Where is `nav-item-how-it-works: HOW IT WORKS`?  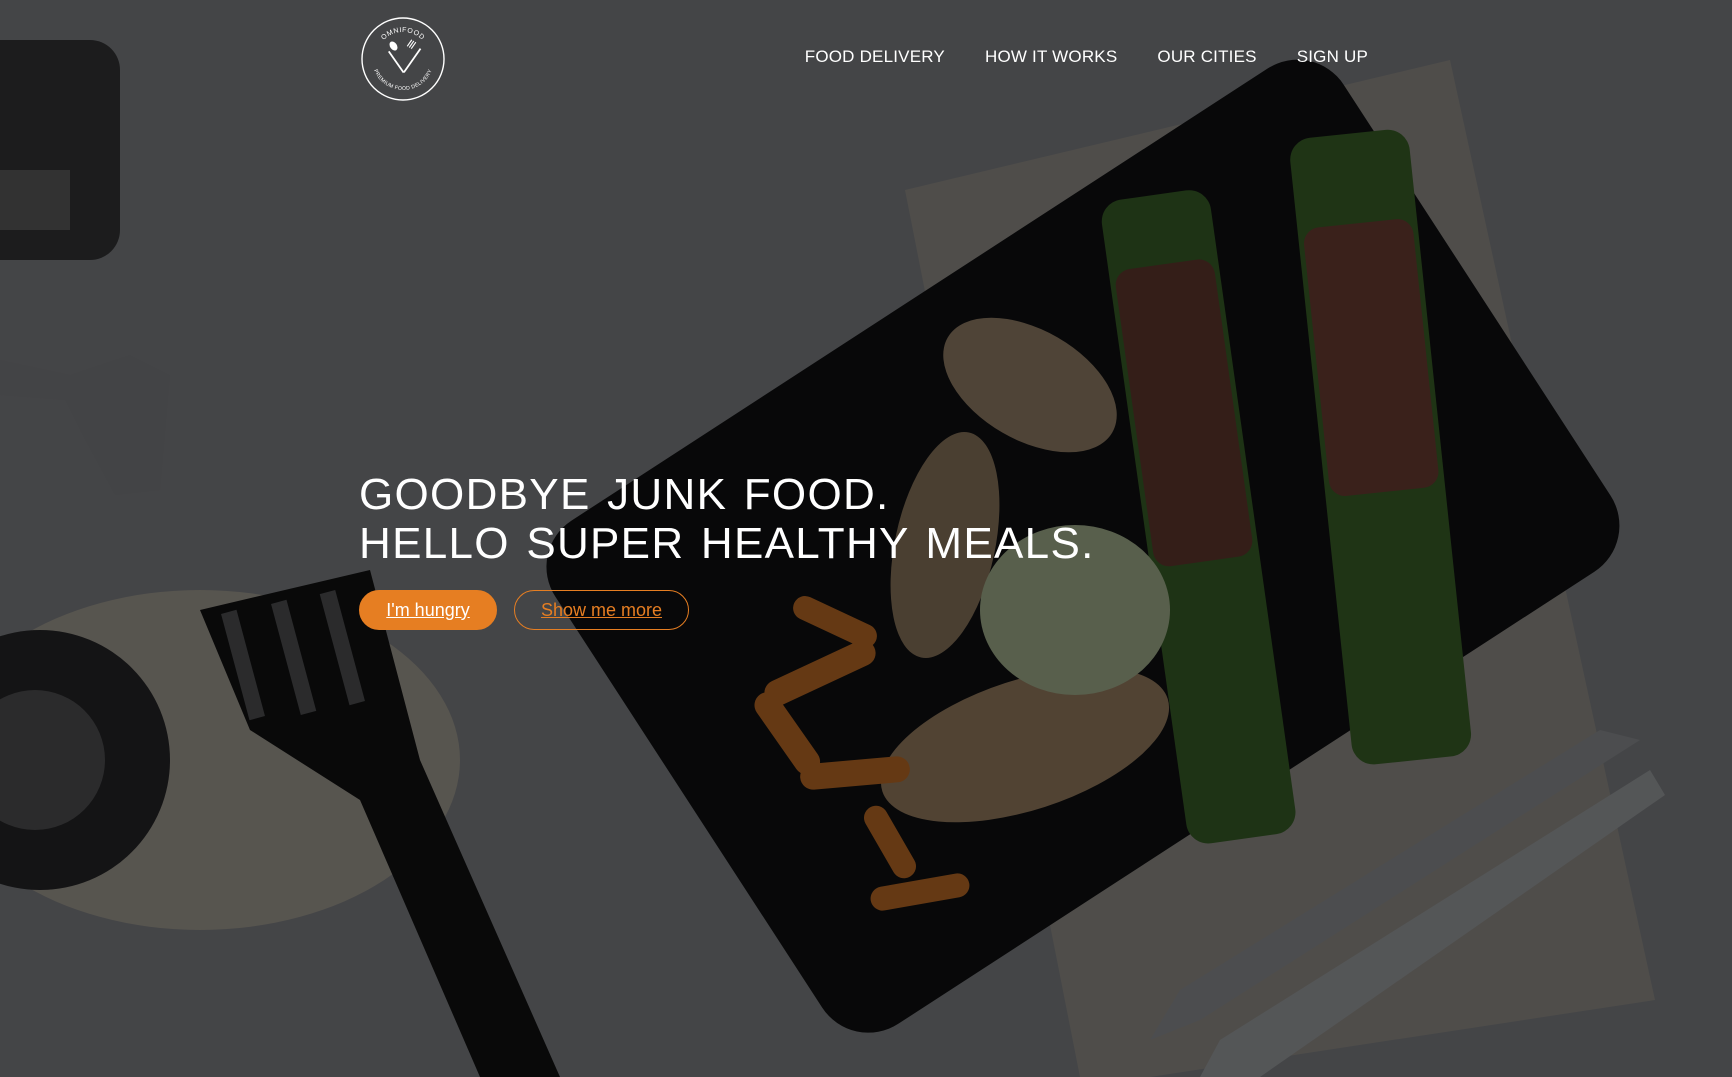 nav-item-how-it-works: HOW IT WORKS is located at coordinates (1051, 58).